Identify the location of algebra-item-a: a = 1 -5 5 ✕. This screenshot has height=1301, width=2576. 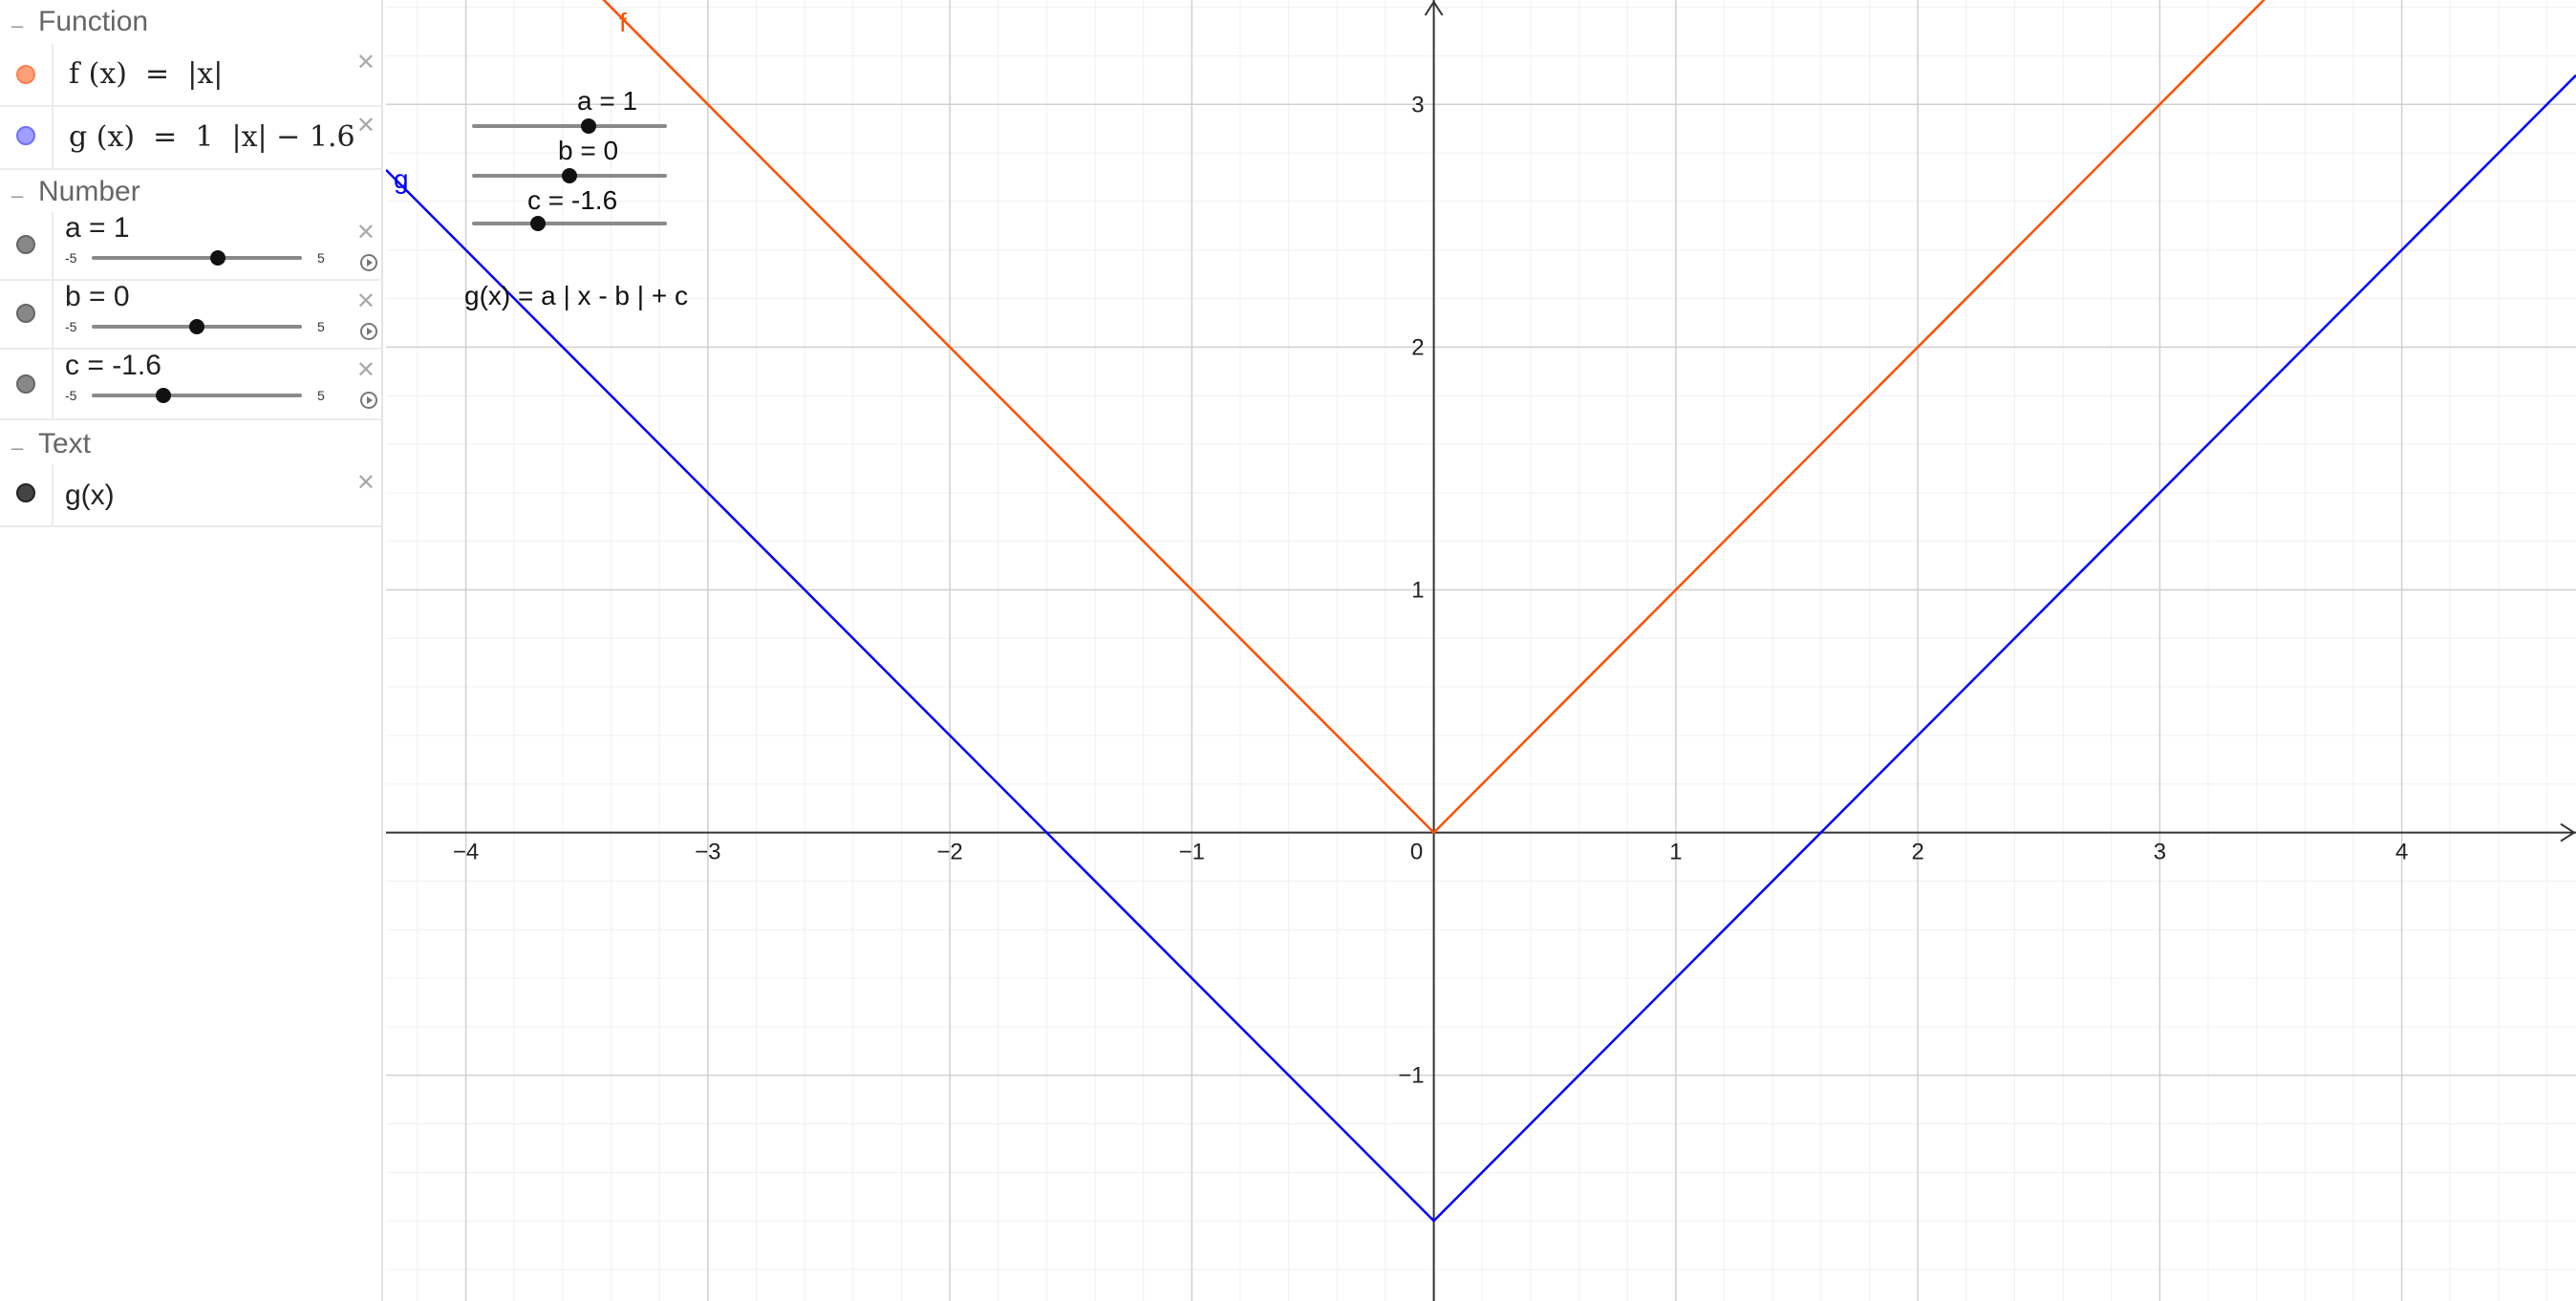
(191, 246).